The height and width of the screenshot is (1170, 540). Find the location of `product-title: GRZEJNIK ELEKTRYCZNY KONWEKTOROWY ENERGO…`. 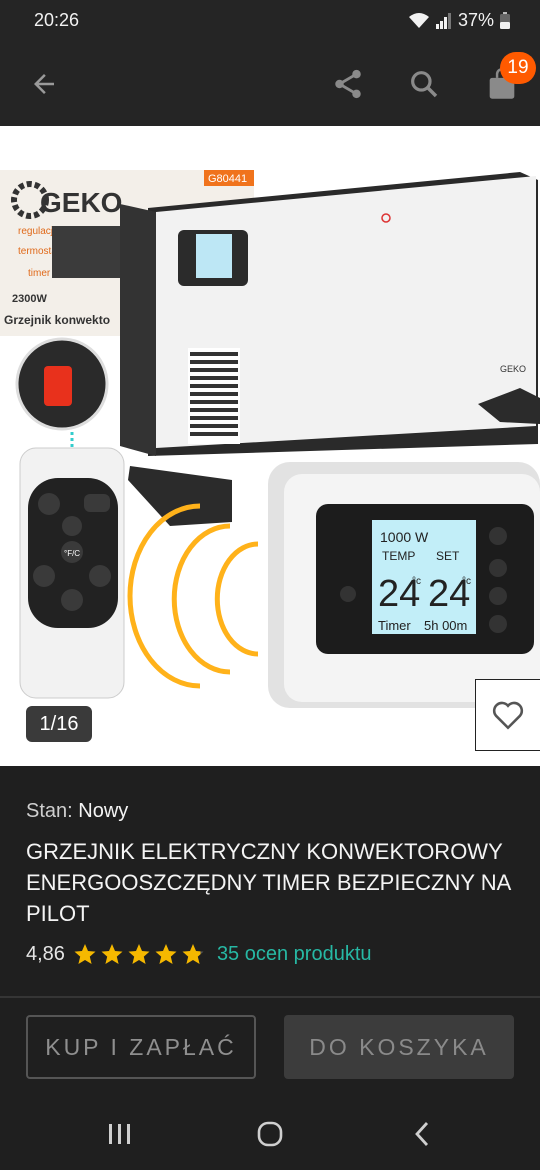

product-title: GRZEJNIK ELEKTRYCZNY KONWEKTOROWY ENERGO… is located at coordinates (268, 882).